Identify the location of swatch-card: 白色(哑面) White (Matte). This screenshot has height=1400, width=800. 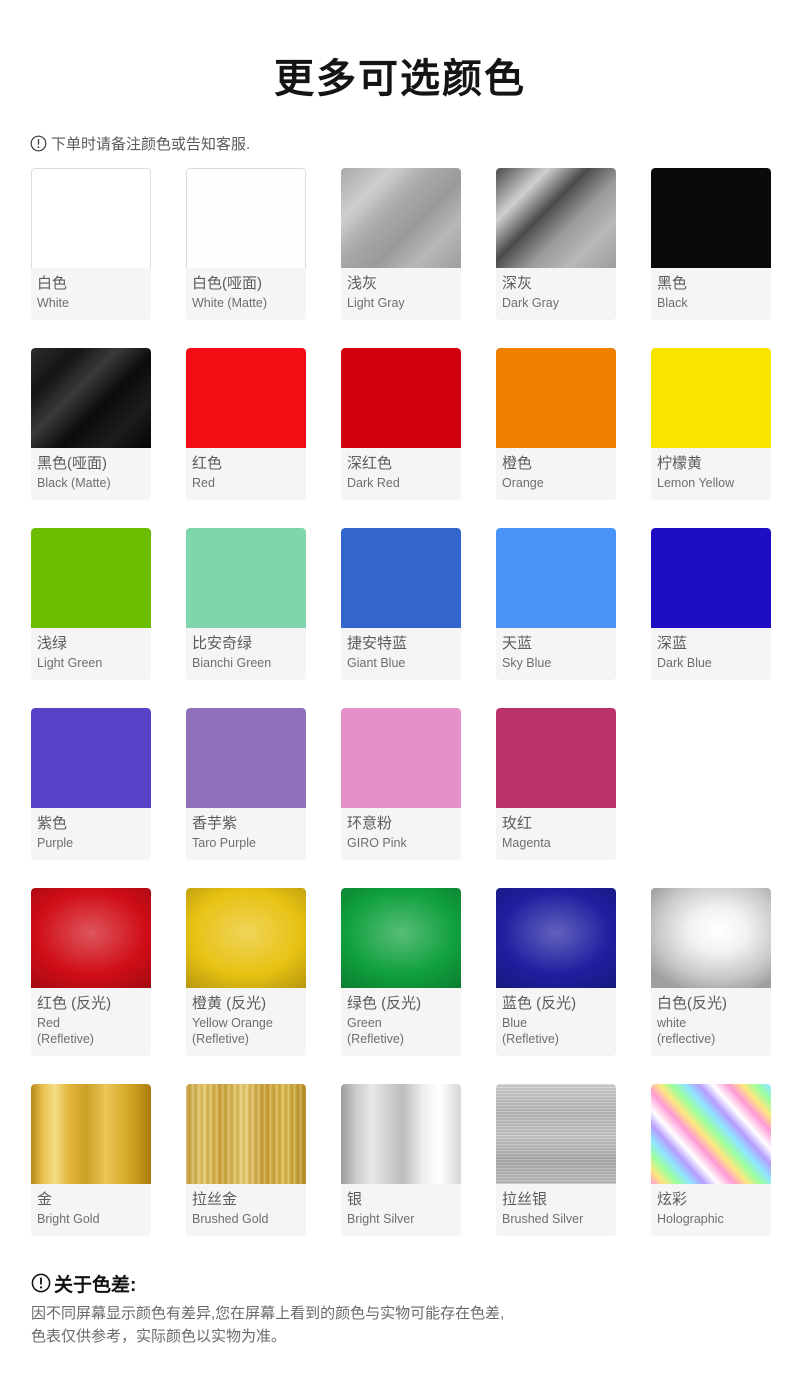
(246, 243).